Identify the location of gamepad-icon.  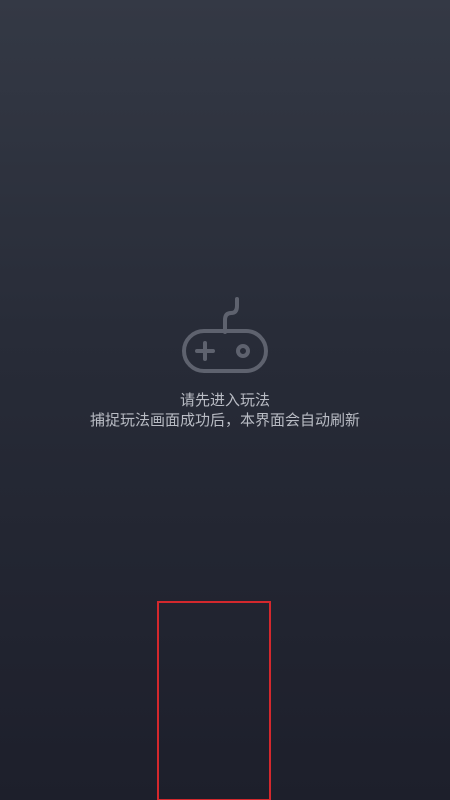
(225, 335).